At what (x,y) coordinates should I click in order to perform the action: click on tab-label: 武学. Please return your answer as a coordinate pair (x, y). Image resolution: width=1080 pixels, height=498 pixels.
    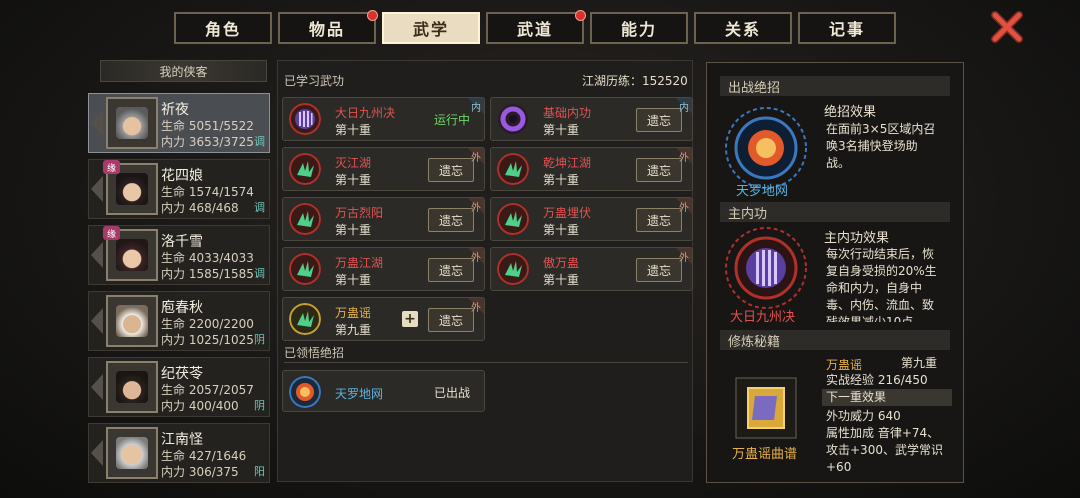
    Looking at the image, I should click on (430, 29).